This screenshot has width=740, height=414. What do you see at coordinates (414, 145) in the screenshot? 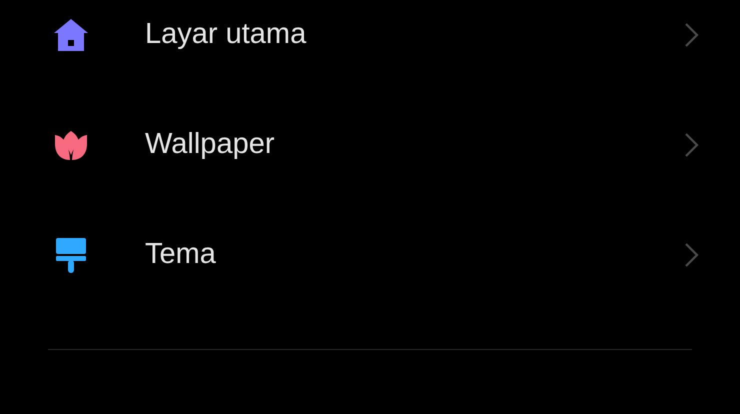
I see `menu-item-label: Wallpaper` at bounding box center [414, 145].